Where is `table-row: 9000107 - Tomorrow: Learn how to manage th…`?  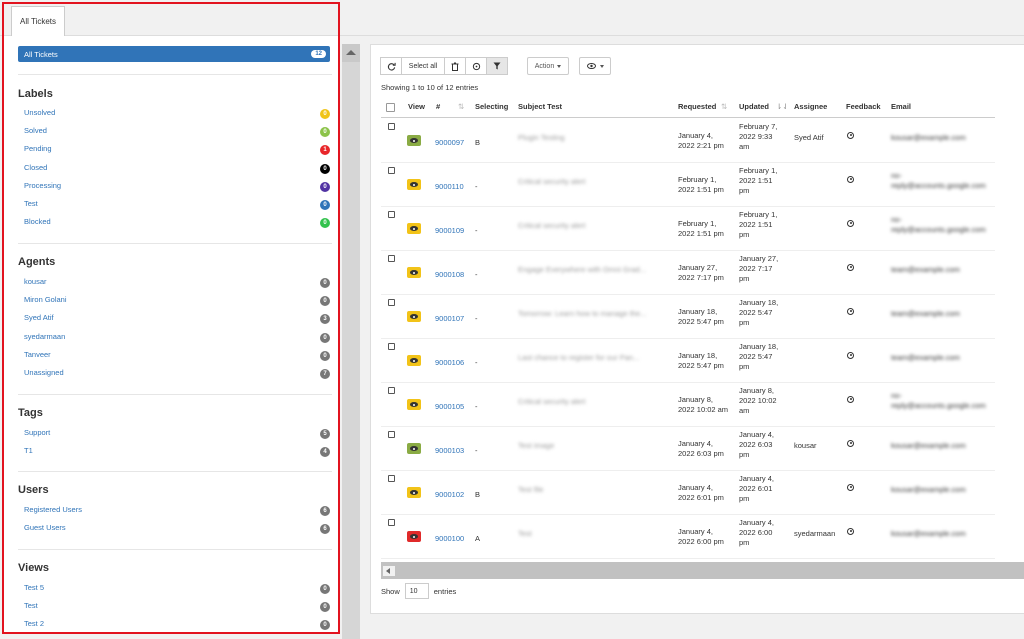 table-row: 9000107 - Tomorrow: Learn how to manage th… is located at coordinates (688, 317).